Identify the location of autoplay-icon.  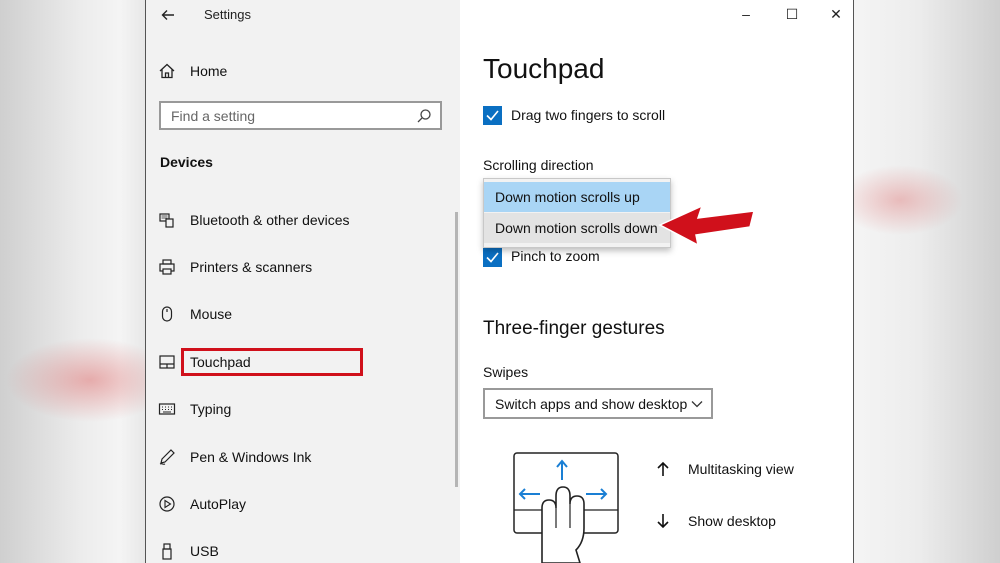
(167, 504).